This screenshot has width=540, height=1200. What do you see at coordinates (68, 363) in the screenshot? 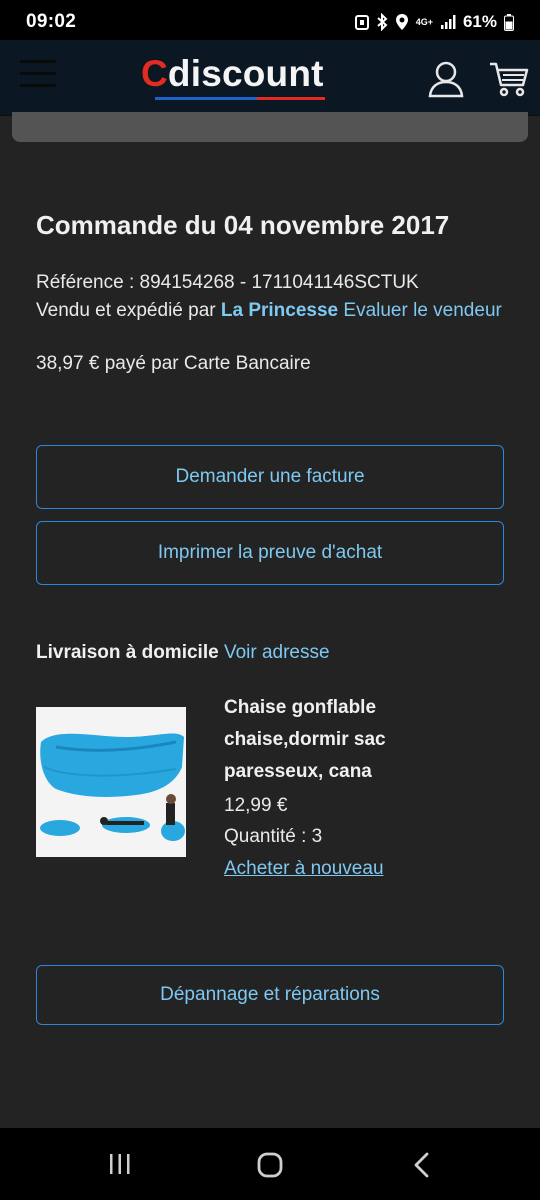
I see `paid-amount: 38,97 €` at bounding box center [68, 363].